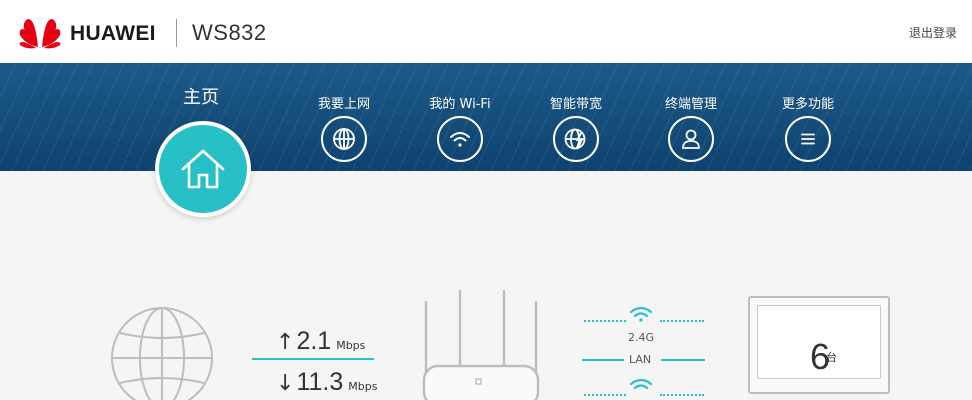 Image resolution: width=972 pixels, height=400 pixels. I want to click on home-button, so click(203, 169).